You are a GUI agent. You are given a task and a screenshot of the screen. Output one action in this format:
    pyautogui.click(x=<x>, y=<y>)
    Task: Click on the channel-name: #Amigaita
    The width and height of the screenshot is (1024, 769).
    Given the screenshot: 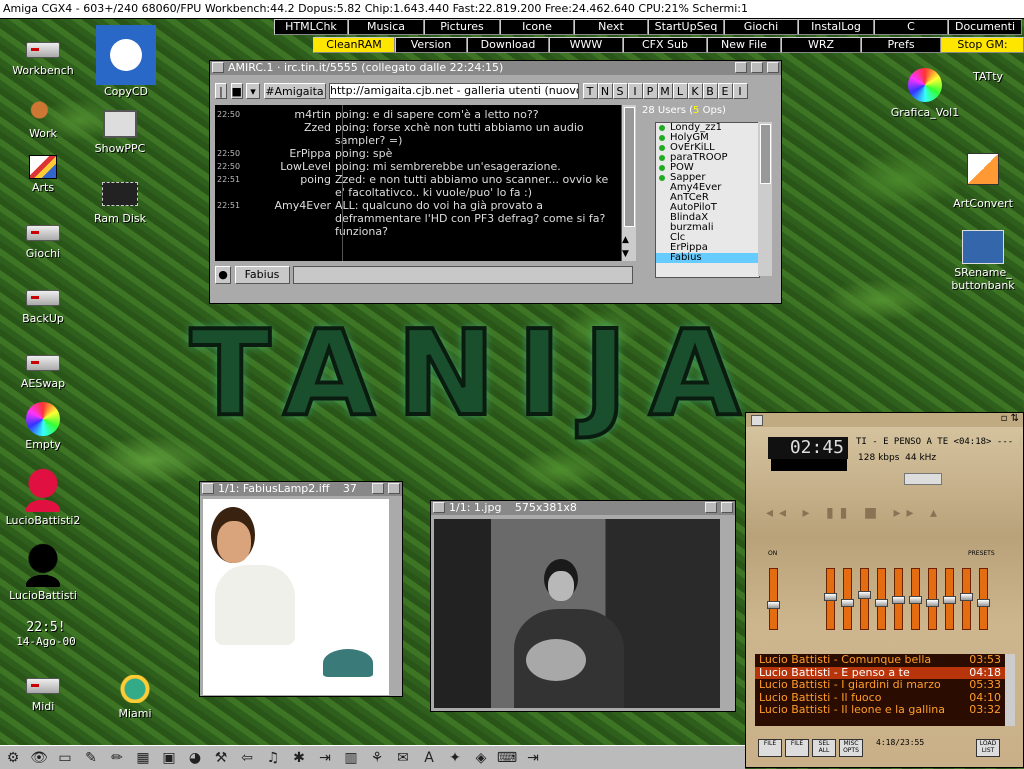 What is the action you would take?
    pyautogui.click(x=294, y=91)
    